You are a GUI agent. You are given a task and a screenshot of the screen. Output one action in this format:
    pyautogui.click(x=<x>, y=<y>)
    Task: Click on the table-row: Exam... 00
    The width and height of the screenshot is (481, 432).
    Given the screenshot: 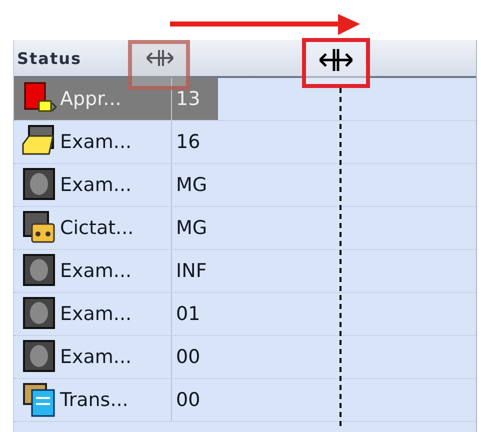 What is the action you would take?
    pyautogui.click(x=245, y=357)
    